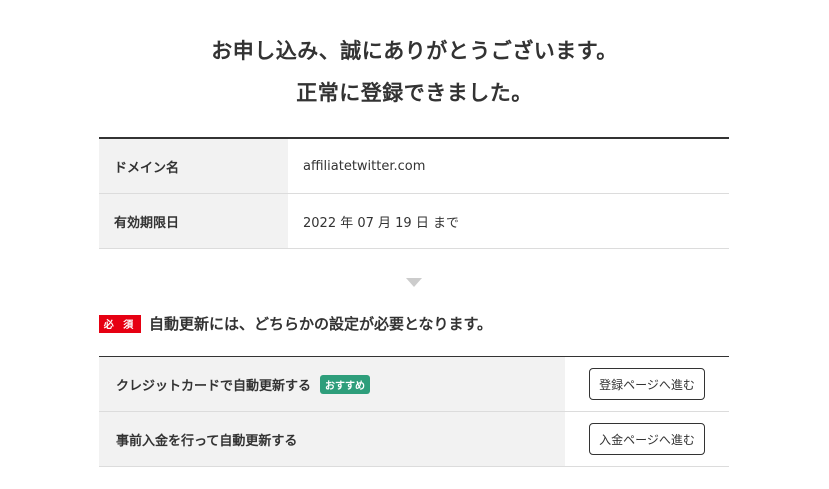  I want to click on expiry-date-label: 有効期限日, so click(193, 221).